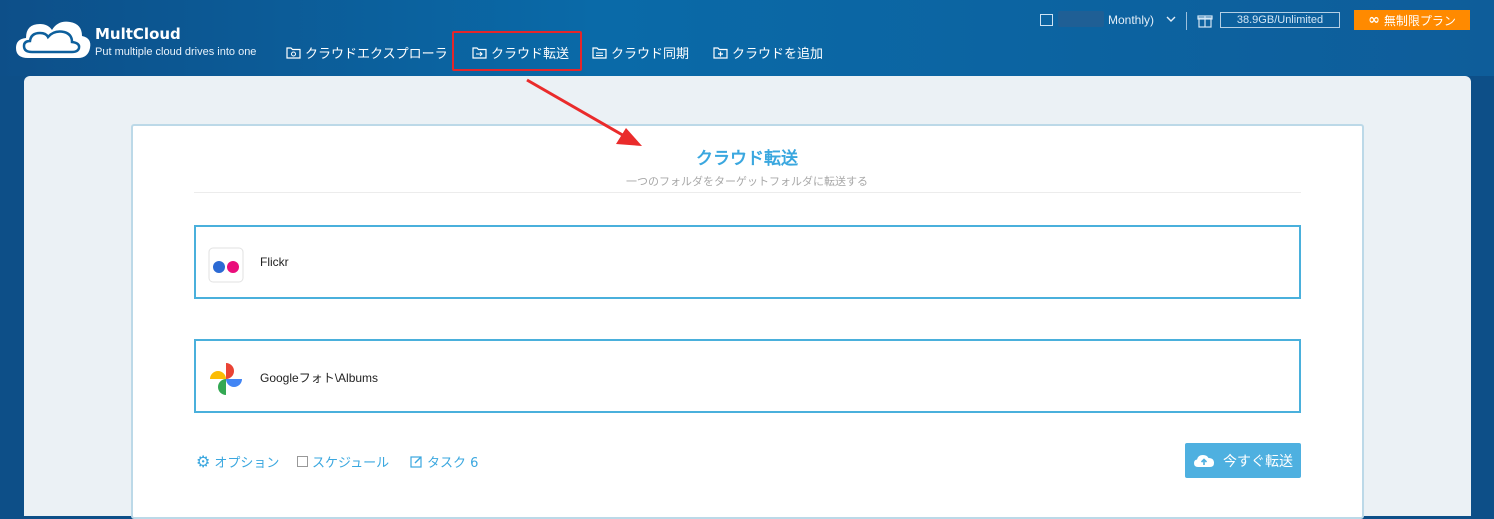 The width and height of the screenshot is (1494, 519). Describe the element at coordinates (293, 52) in the screenshot. I see `gear-folder-icon` at that location.